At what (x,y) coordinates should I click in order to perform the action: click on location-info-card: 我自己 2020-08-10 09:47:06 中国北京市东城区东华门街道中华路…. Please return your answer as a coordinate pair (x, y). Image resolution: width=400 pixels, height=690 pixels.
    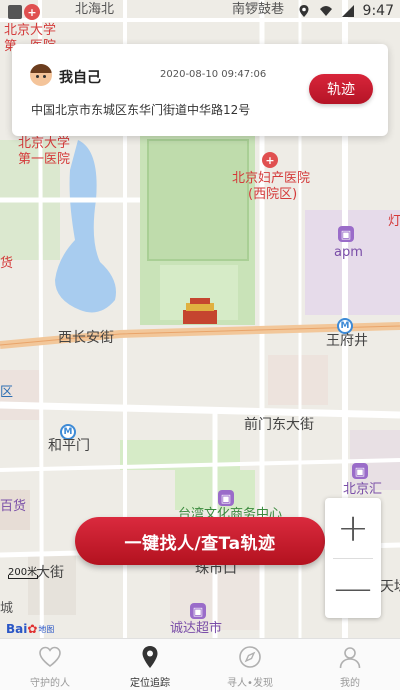
    Looking at the image, I should click on (200, 90).